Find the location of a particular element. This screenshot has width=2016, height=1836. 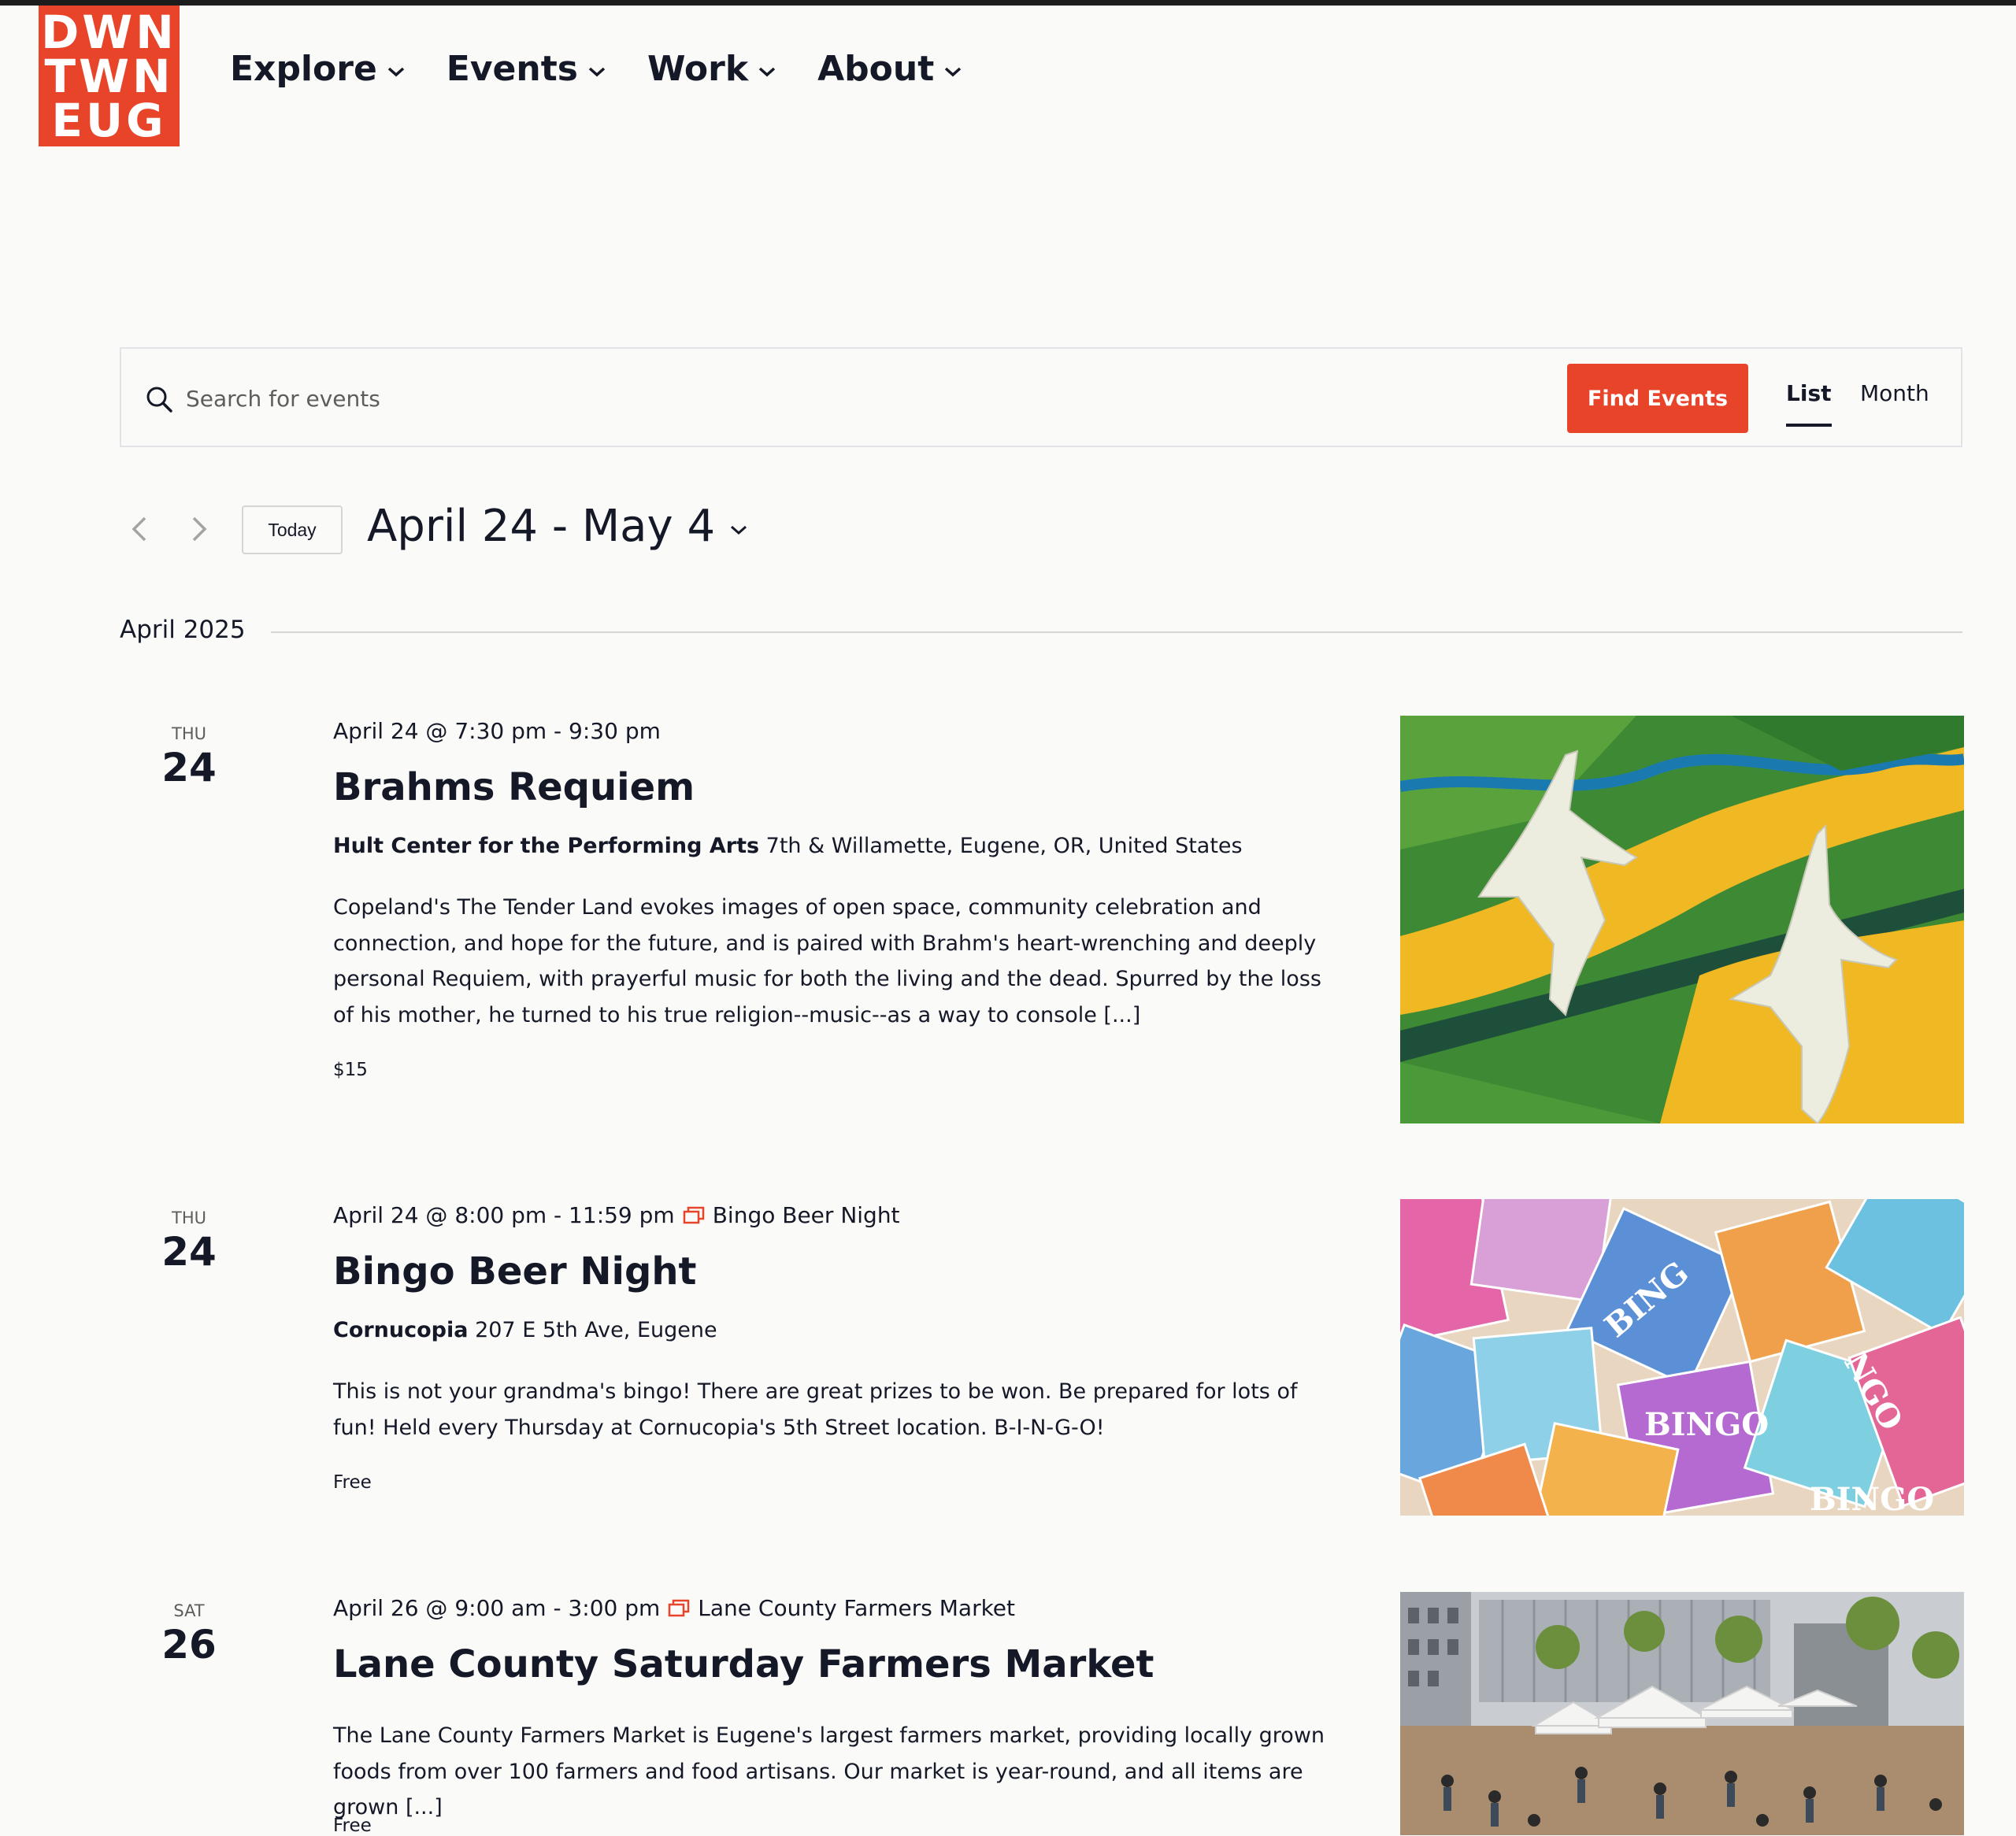

chevron-left-icon is located at coordinates (139, 529).